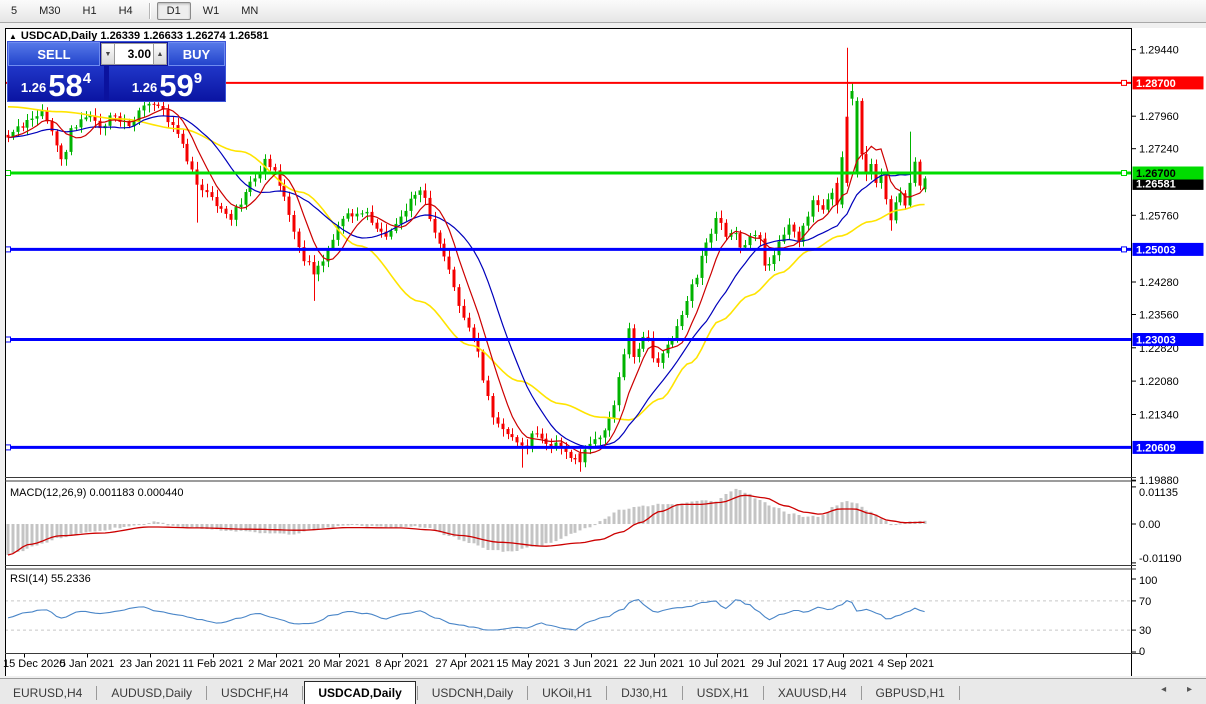  Describe the element at coordinates (126, 11) in the screenshot. I see `timeframe-button-h4: H4` at that location.